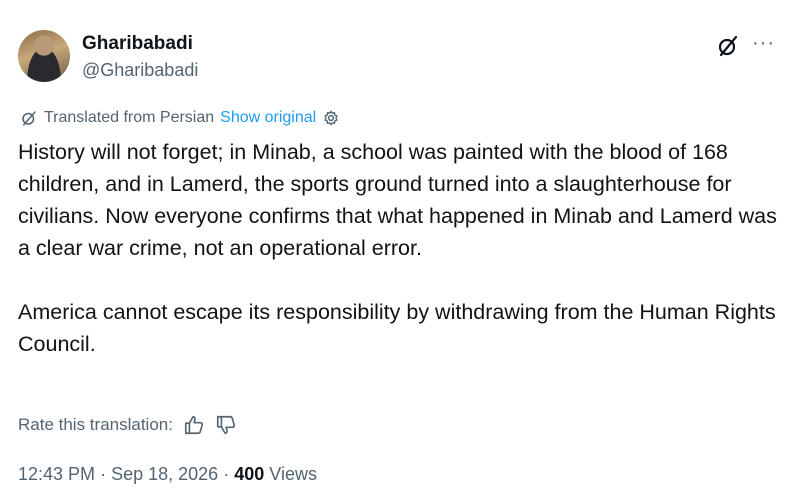 The image size is (800, 498). What do you see at coordinates (140, 70) in the screenshot?
I see `author-handle: @Gharibabadi` at bounding box center [140, 70].